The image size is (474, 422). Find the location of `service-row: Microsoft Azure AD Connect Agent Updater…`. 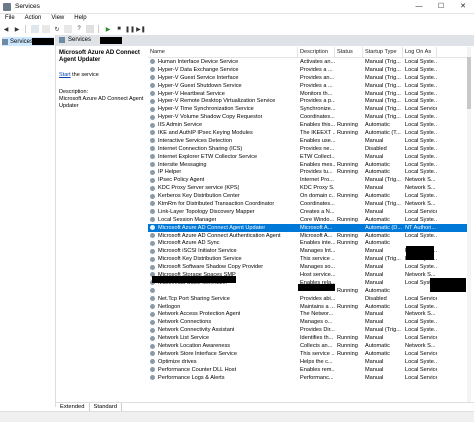

service-row: Microsoft Azure AD Connect Agent Updater… is located at coordinates (309, 227).